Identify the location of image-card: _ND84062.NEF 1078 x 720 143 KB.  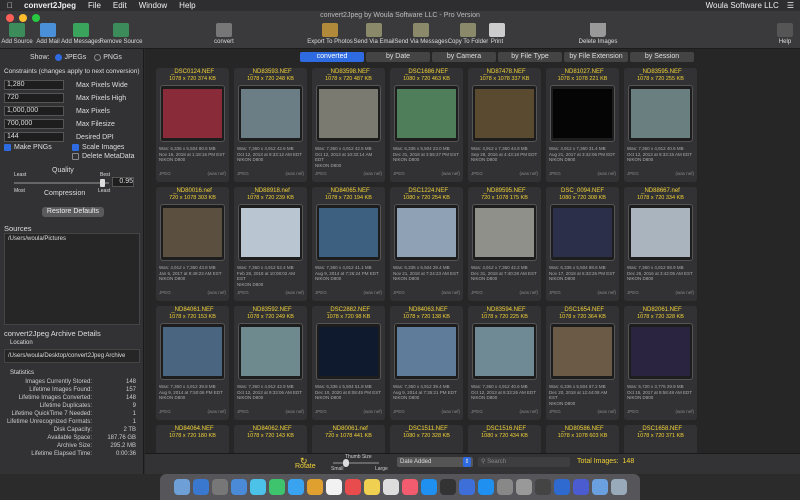
(270, 440).